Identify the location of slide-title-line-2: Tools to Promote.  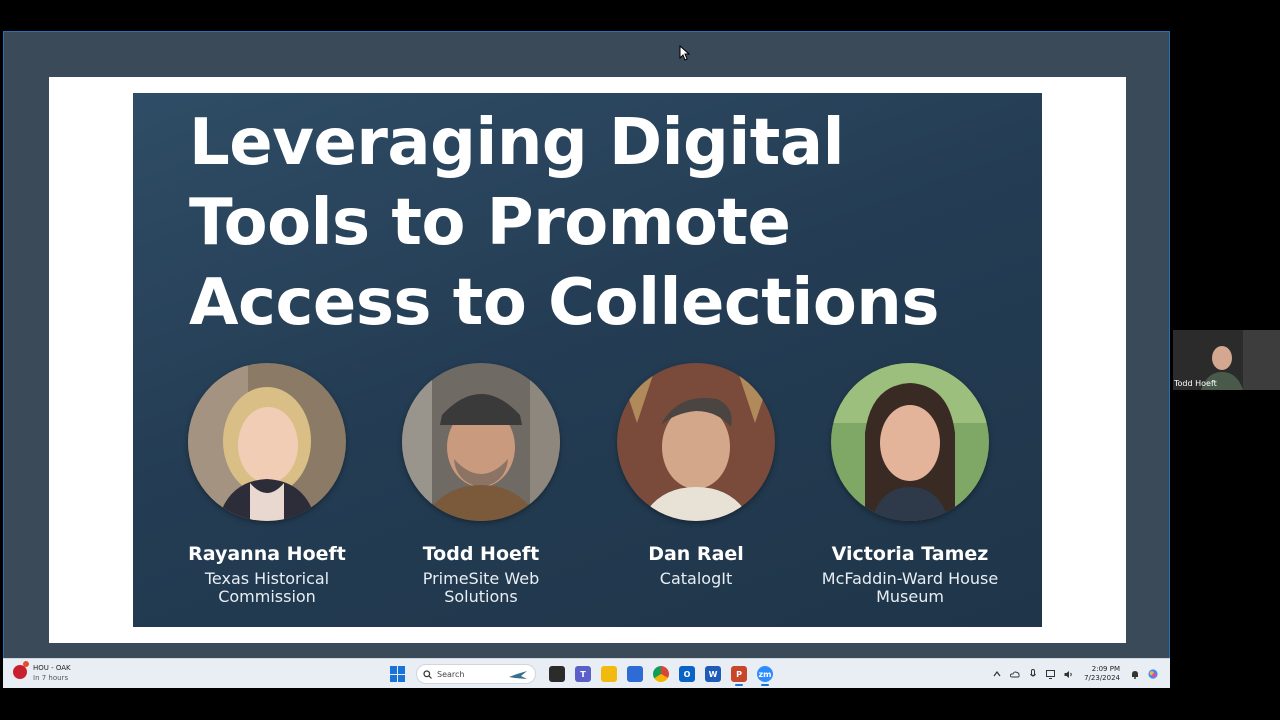
(490, 223).